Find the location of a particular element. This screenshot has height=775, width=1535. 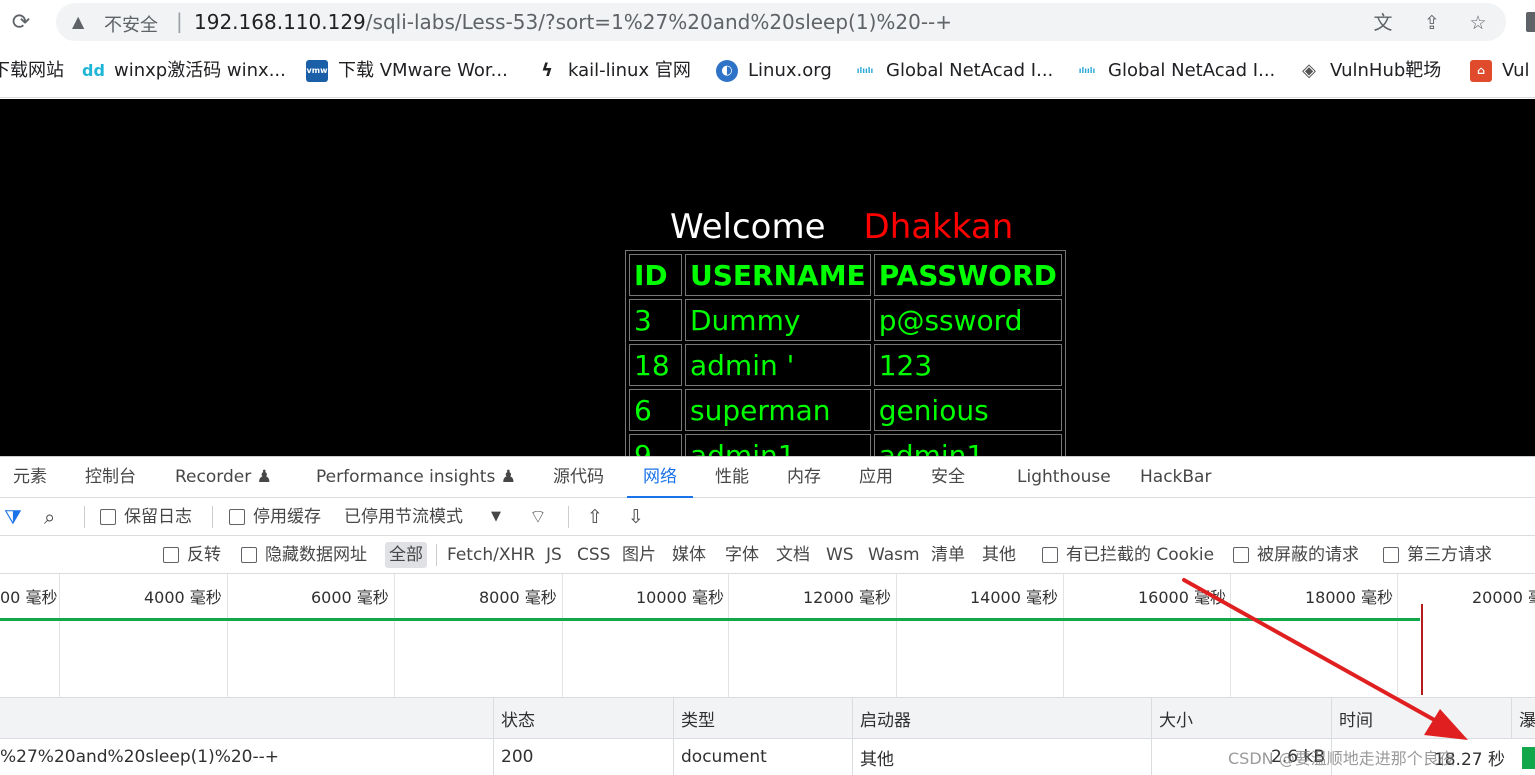

share-icon: ⇪ is located at coordinates (1432, 23).